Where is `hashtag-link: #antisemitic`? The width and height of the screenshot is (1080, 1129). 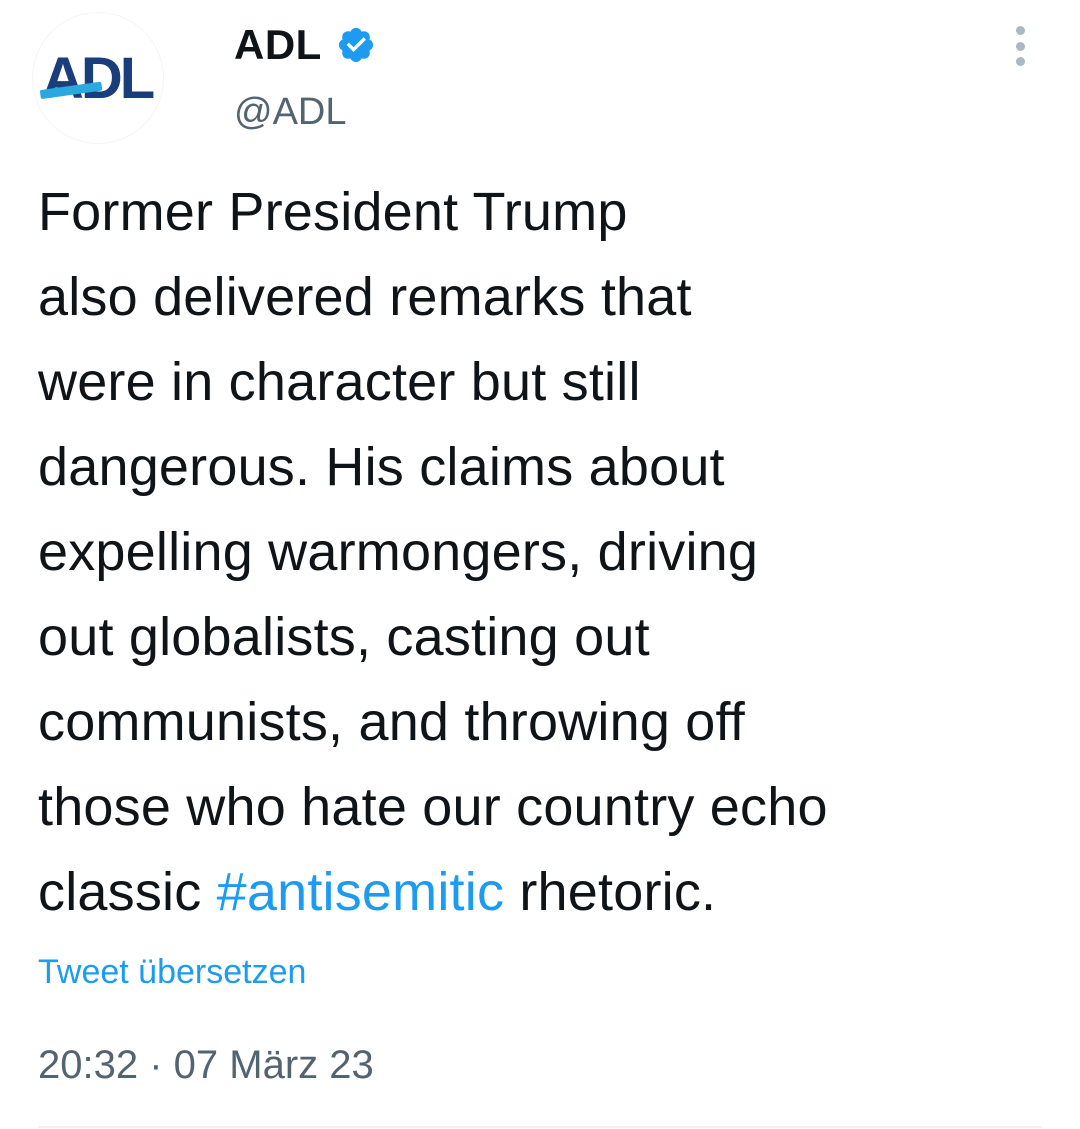
hashtag-link: #antisemitic is located at coordinates (361, 892).